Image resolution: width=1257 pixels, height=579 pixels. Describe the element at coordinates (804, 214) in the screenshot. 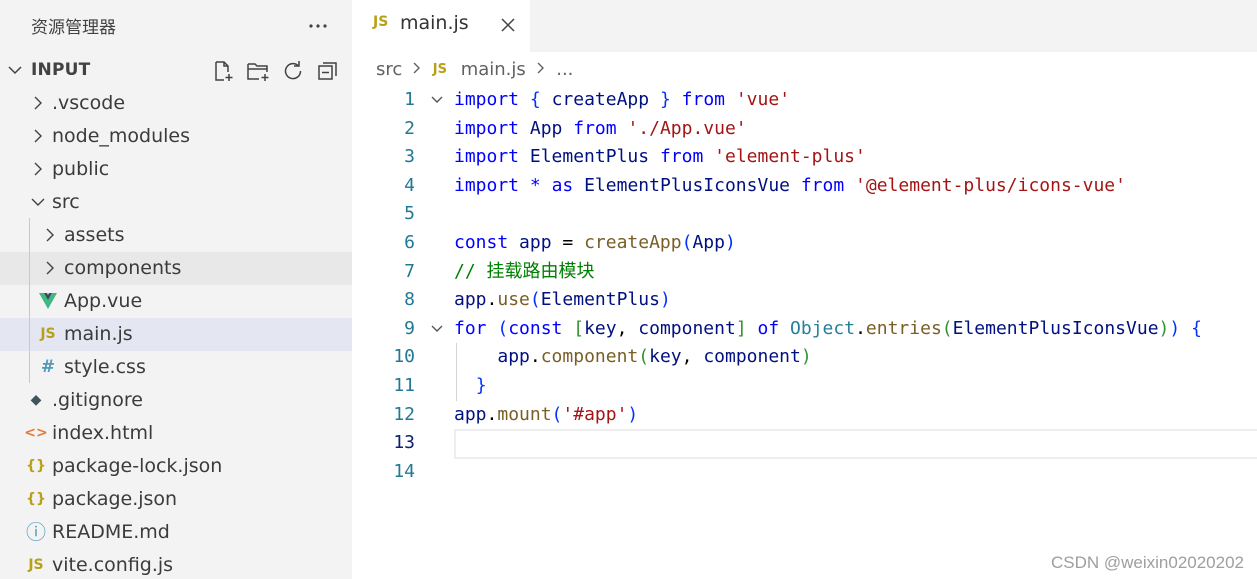

I see `code-line: 5` at that location.